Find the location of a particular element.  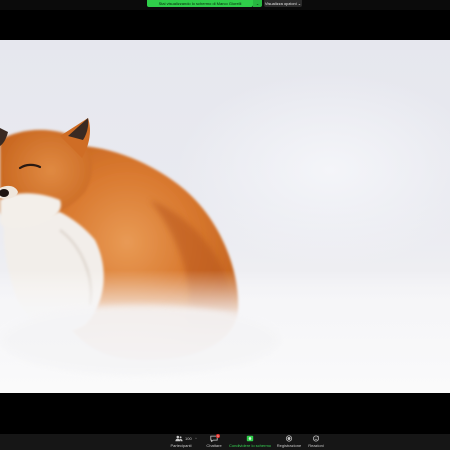

video-area-gap is located at coordinates (225, 413).